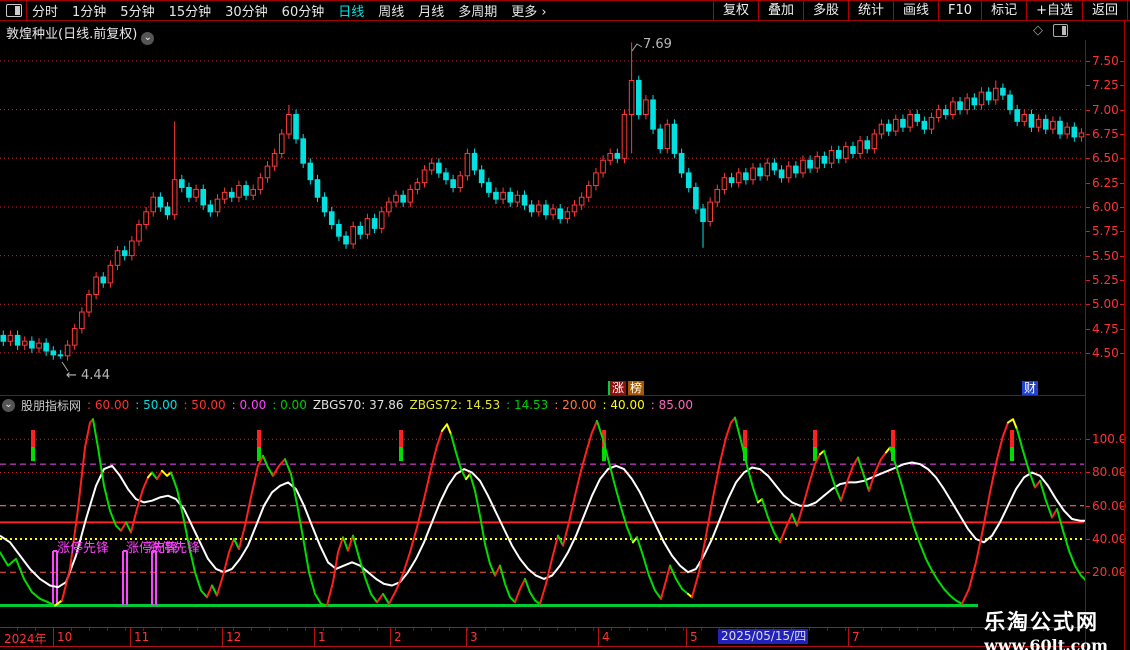 The width and height of the screenshot is (1130, 650). I want to click on month-label: 5, so click(694, 637).